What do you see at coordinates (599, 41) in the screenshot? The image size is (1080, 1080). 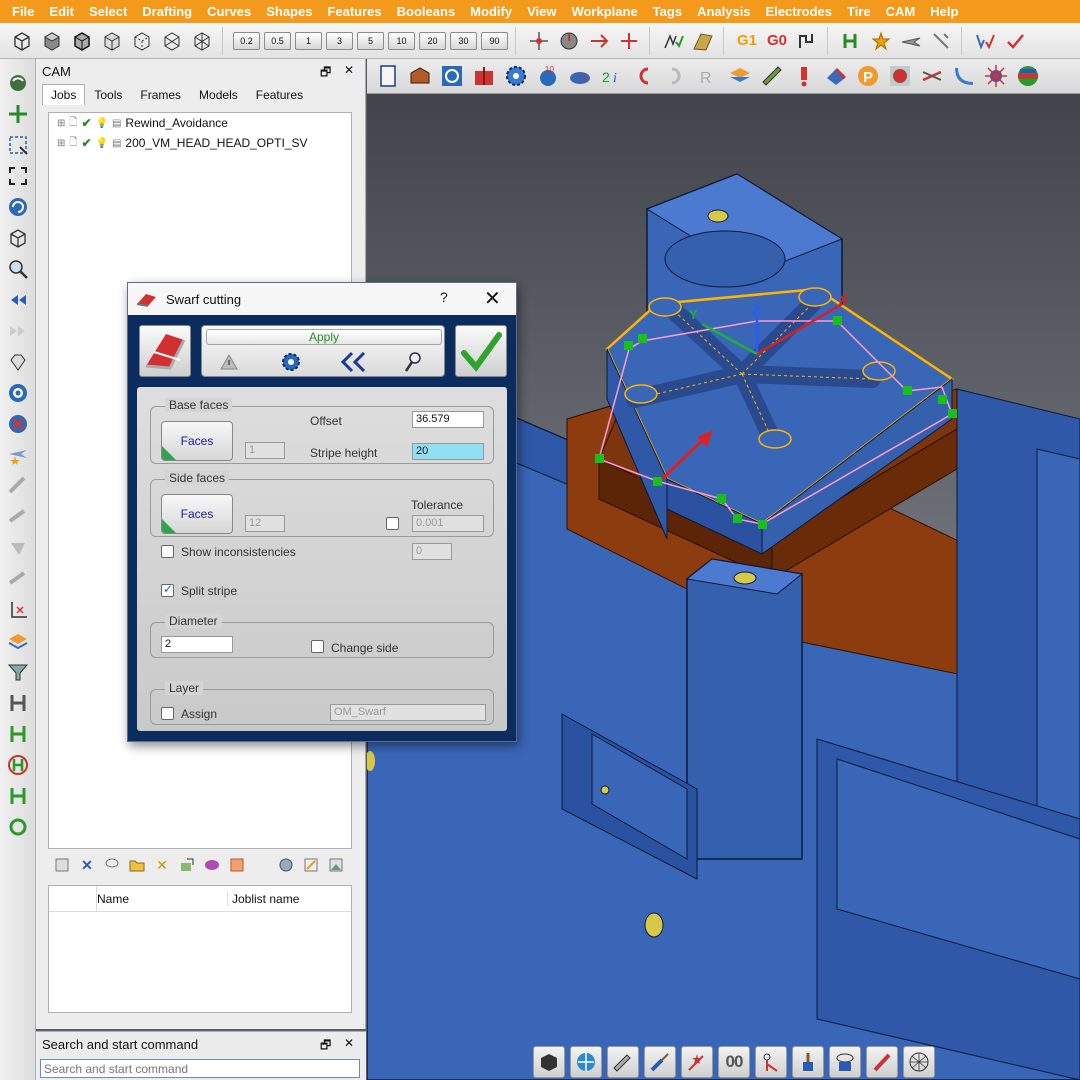 I see `arrow-red-icon` at bounding box center [599, 41].